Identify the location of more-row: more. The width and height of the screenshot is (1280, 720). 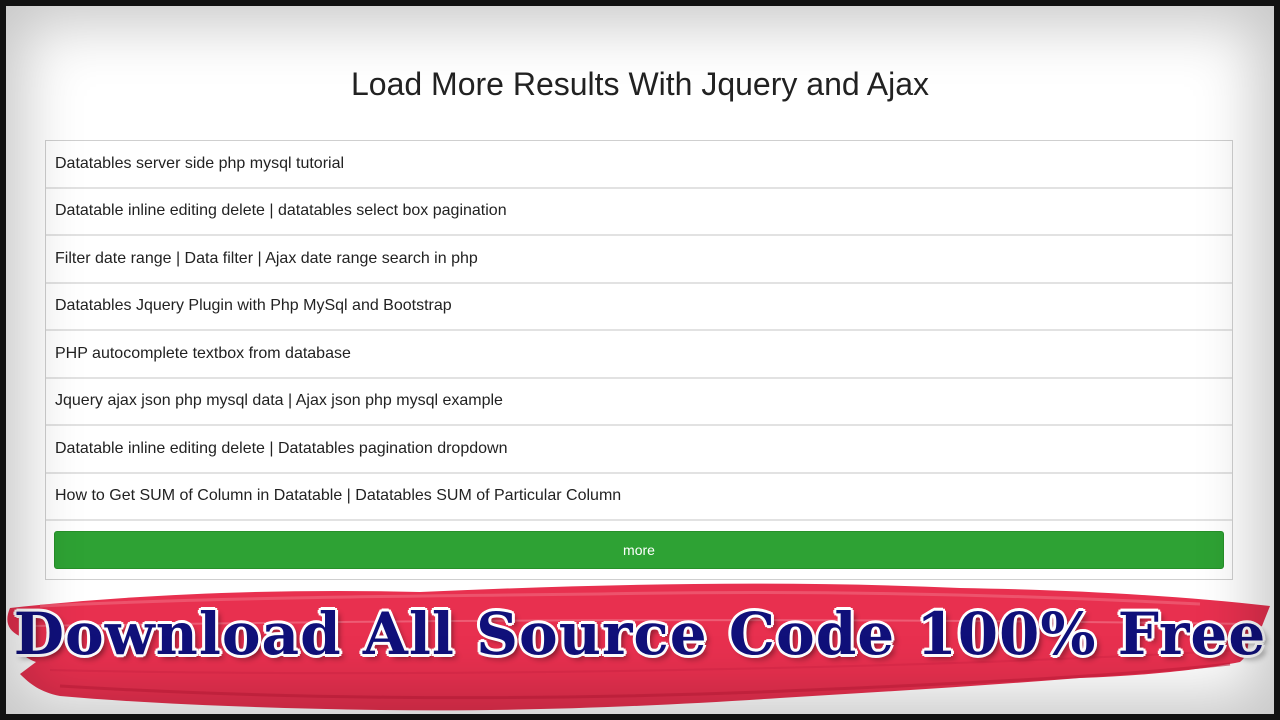
(639, 545).